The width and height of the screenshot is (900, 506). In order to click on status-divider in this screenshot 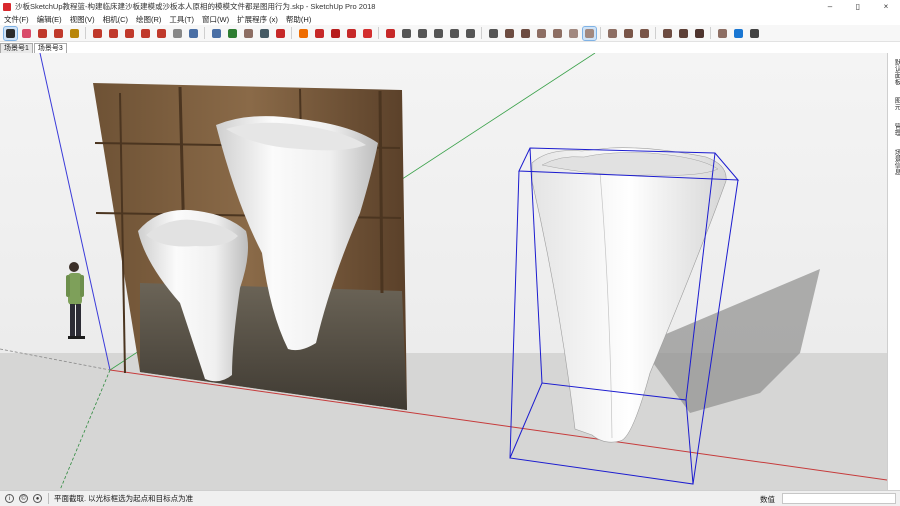, I will do `click(48, 498)`.